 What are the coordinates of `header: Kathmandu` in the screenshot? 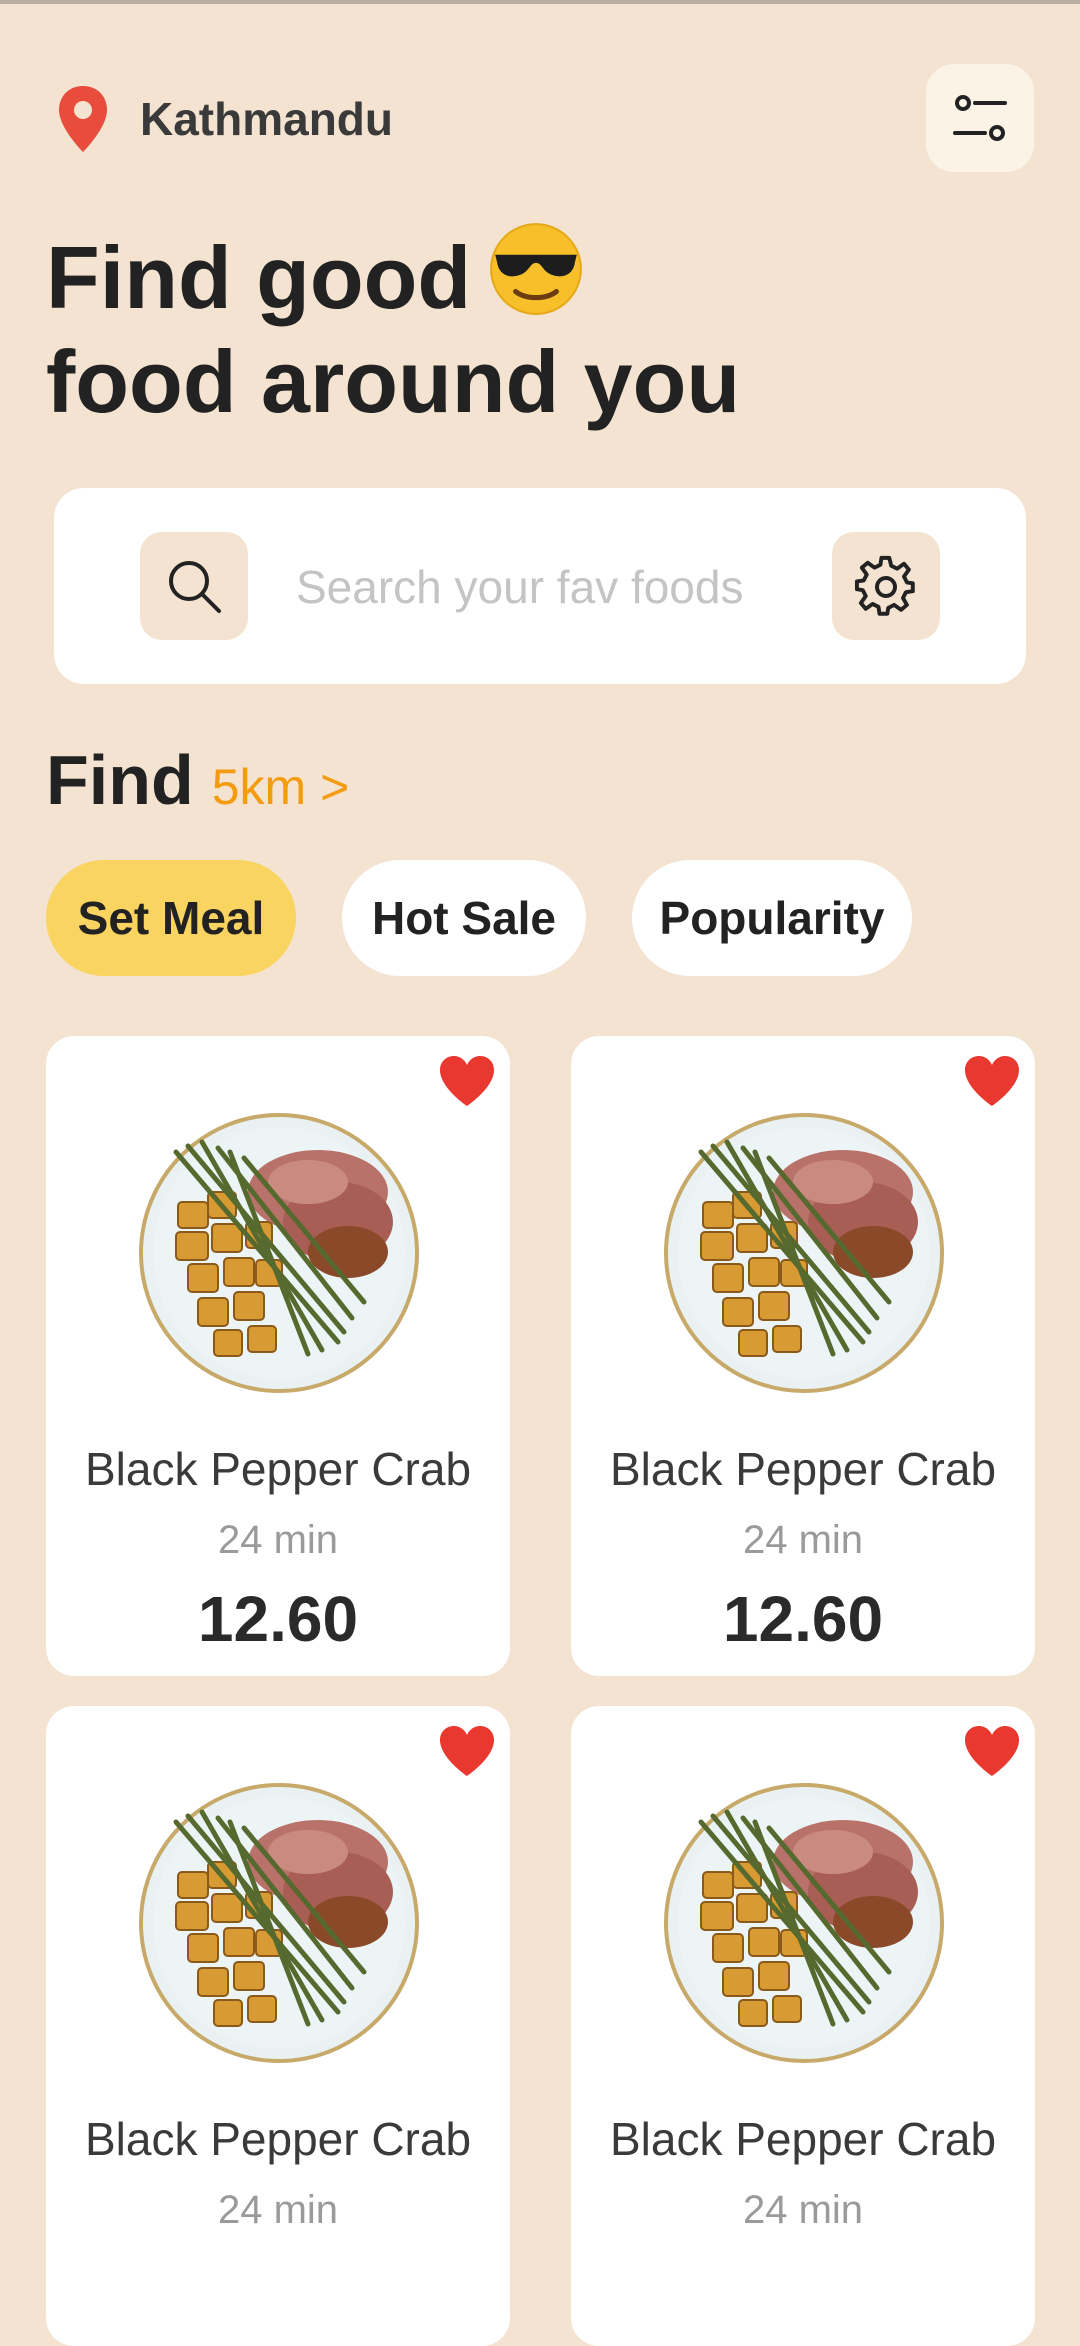 It's located at (540, 117).